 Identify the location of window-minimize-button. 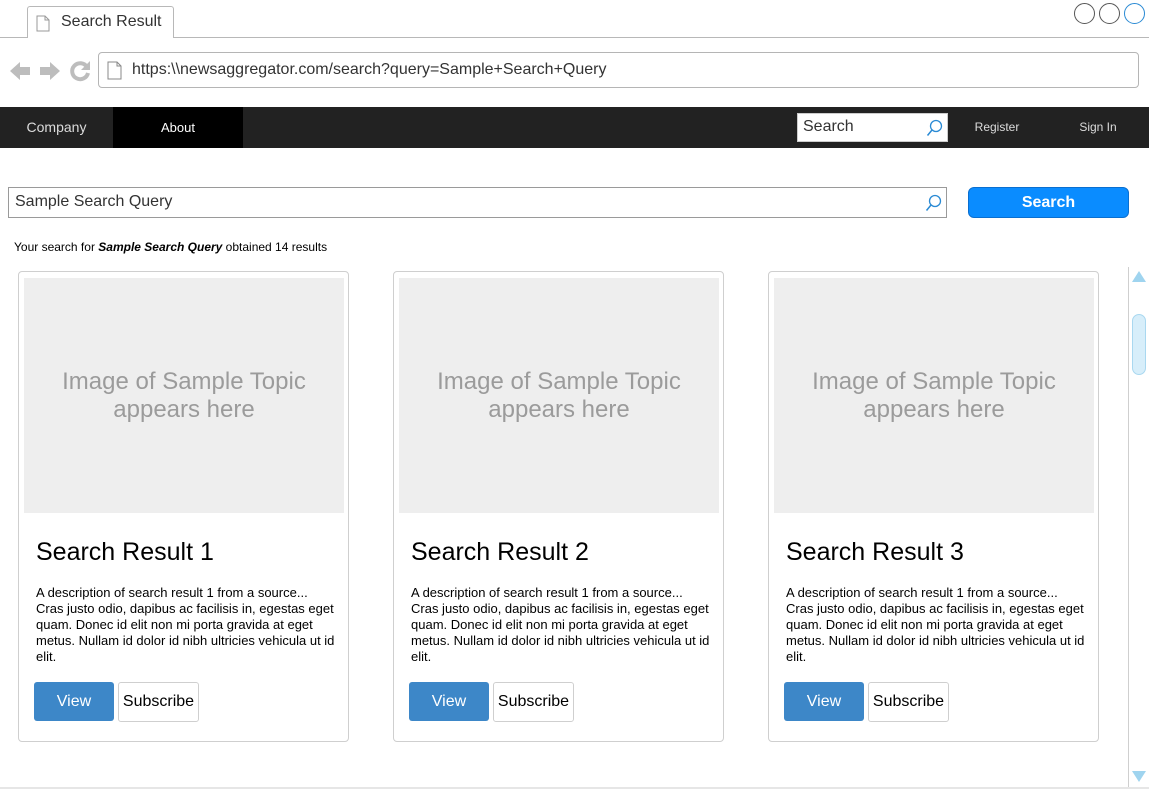
(1109, 13).